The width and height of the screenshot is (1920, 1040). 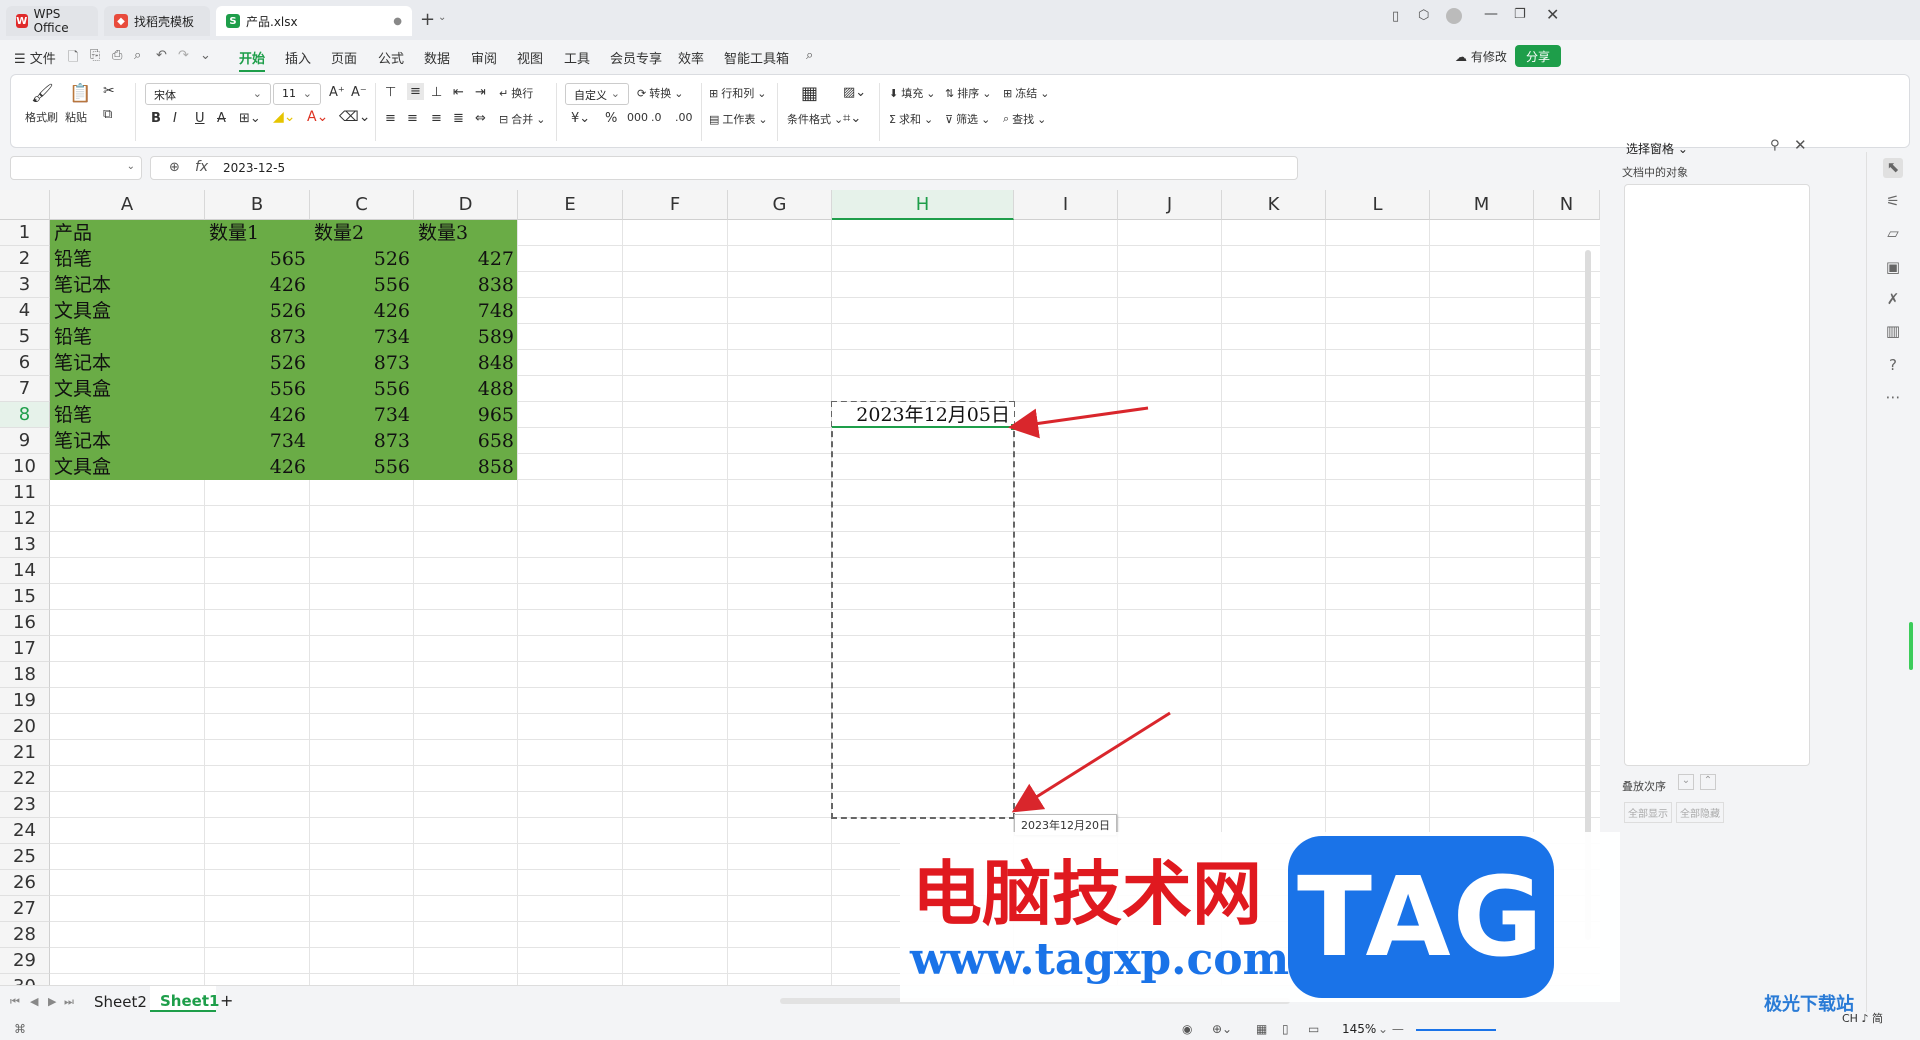 I want to click on find-button: ⌕ 查找 ⌄, so click(x=1024, y=119).